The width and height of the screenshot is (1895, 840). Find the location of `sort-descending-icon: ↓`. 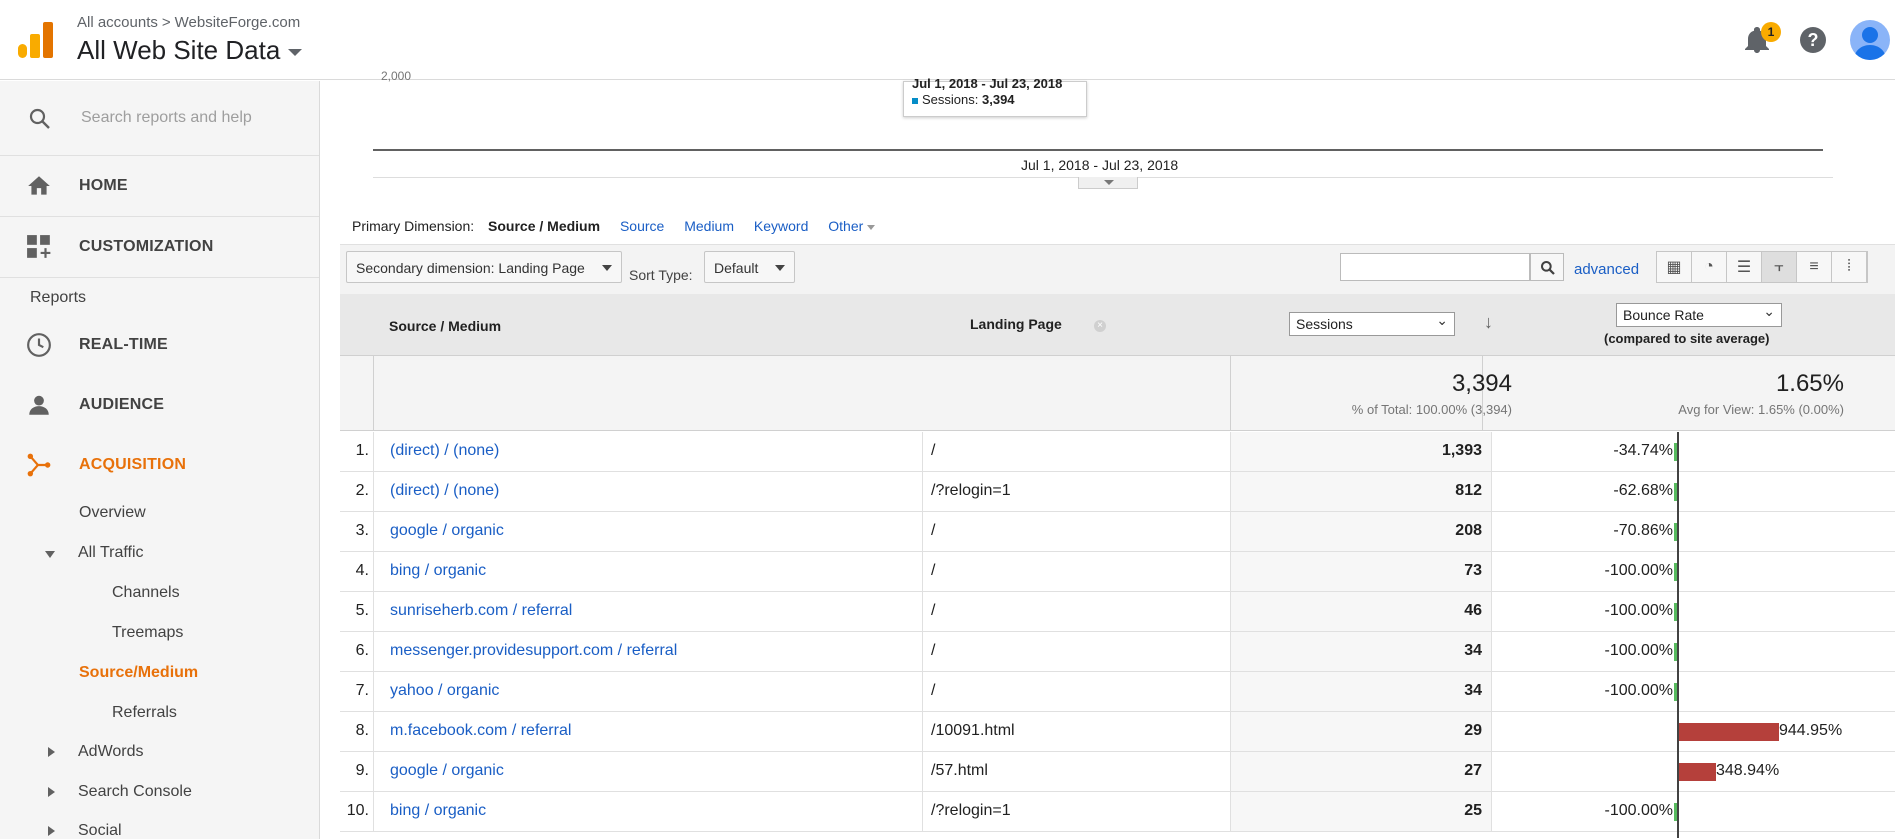

sort-descending-icon: ↓ is located at coordinates (1488, 322).